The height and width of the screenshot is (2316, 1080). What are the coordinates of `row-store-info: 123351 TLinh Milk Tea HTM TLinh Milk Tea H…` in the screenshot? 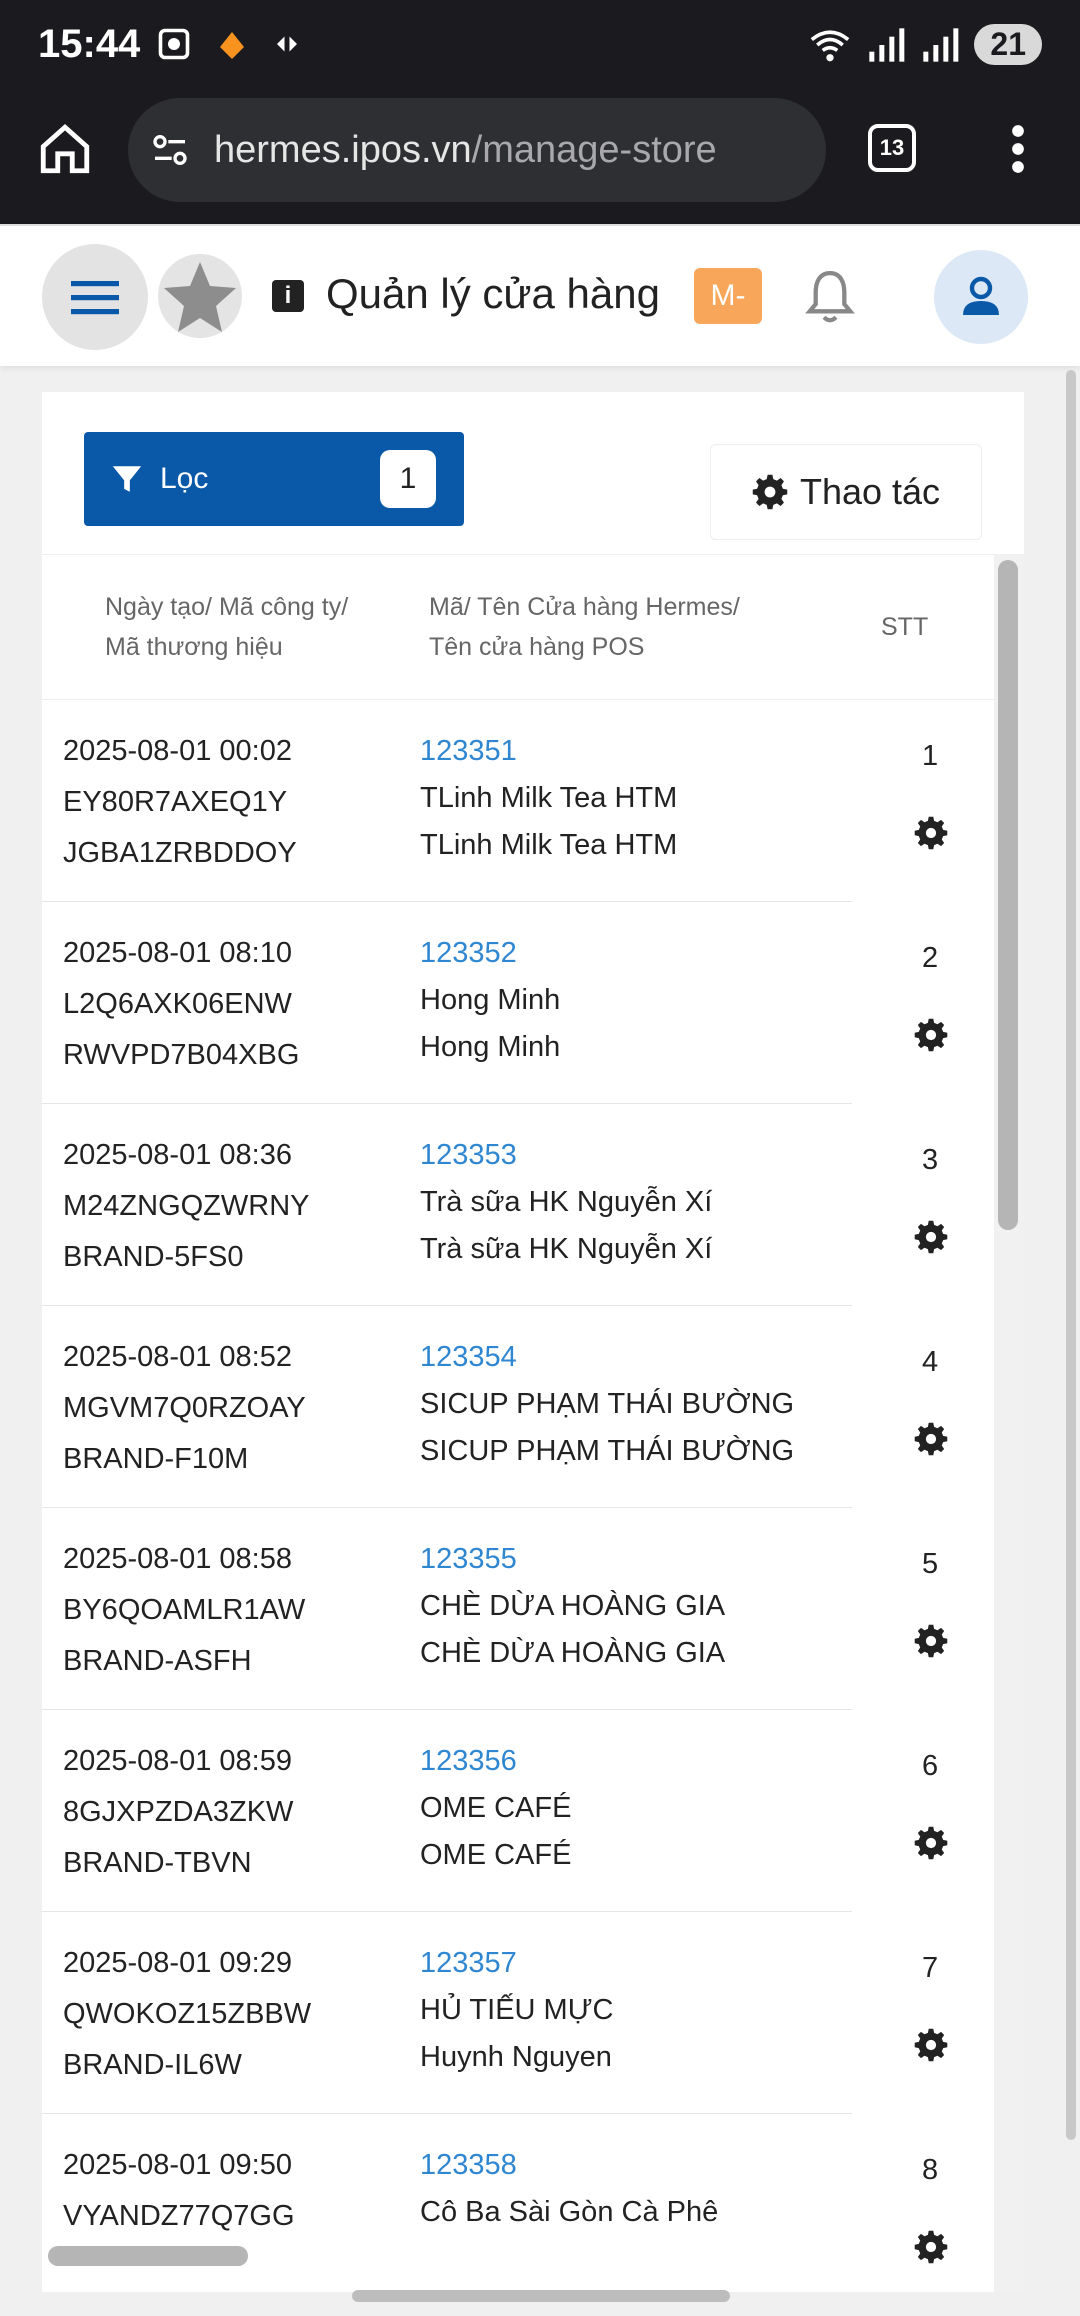 It's located at (548, 798).